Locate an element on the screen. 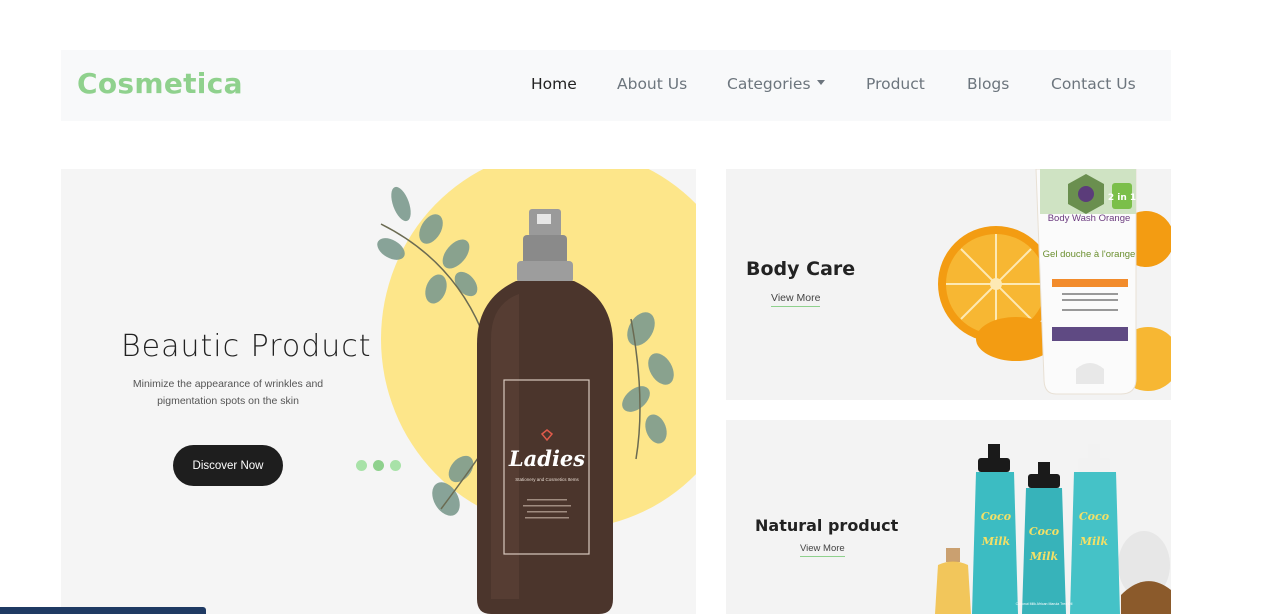 The height and width of the screenshot is (614, 1282). natural-product-title: Natural product is located at coordinates (827, 525).